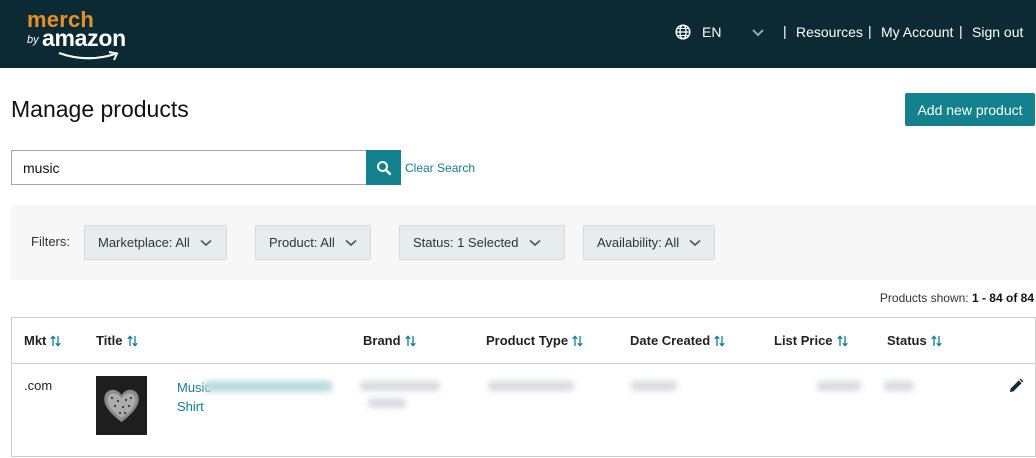 This screenshot has height=458, width=1036. What do you see at coordinates (190, 406) in the screenshot?
I see `product-title-line-2: Shirt` at bounding box center [190, 406].